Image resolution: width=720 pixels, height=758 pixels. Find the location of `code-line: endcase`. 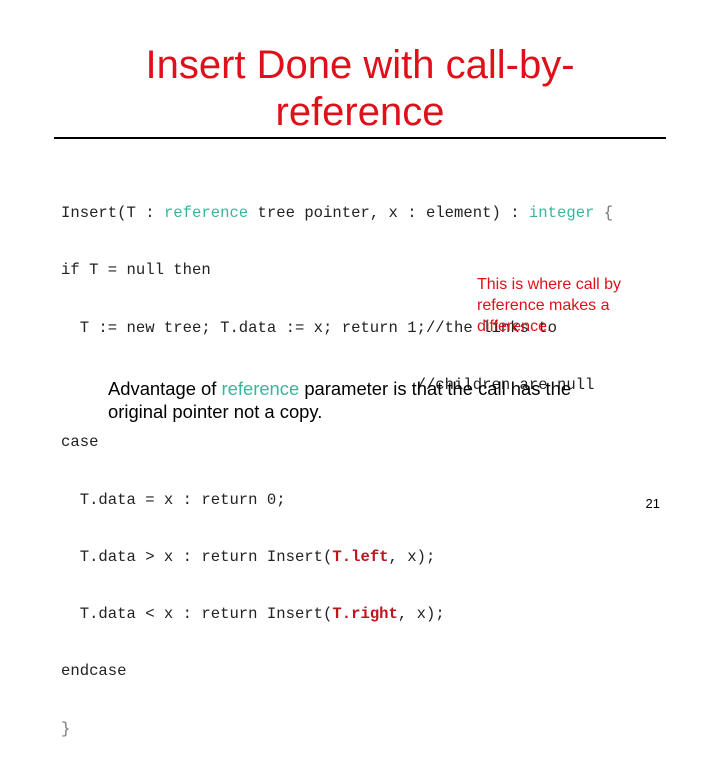

code-line: endcase is located at coordinates (94, 671).